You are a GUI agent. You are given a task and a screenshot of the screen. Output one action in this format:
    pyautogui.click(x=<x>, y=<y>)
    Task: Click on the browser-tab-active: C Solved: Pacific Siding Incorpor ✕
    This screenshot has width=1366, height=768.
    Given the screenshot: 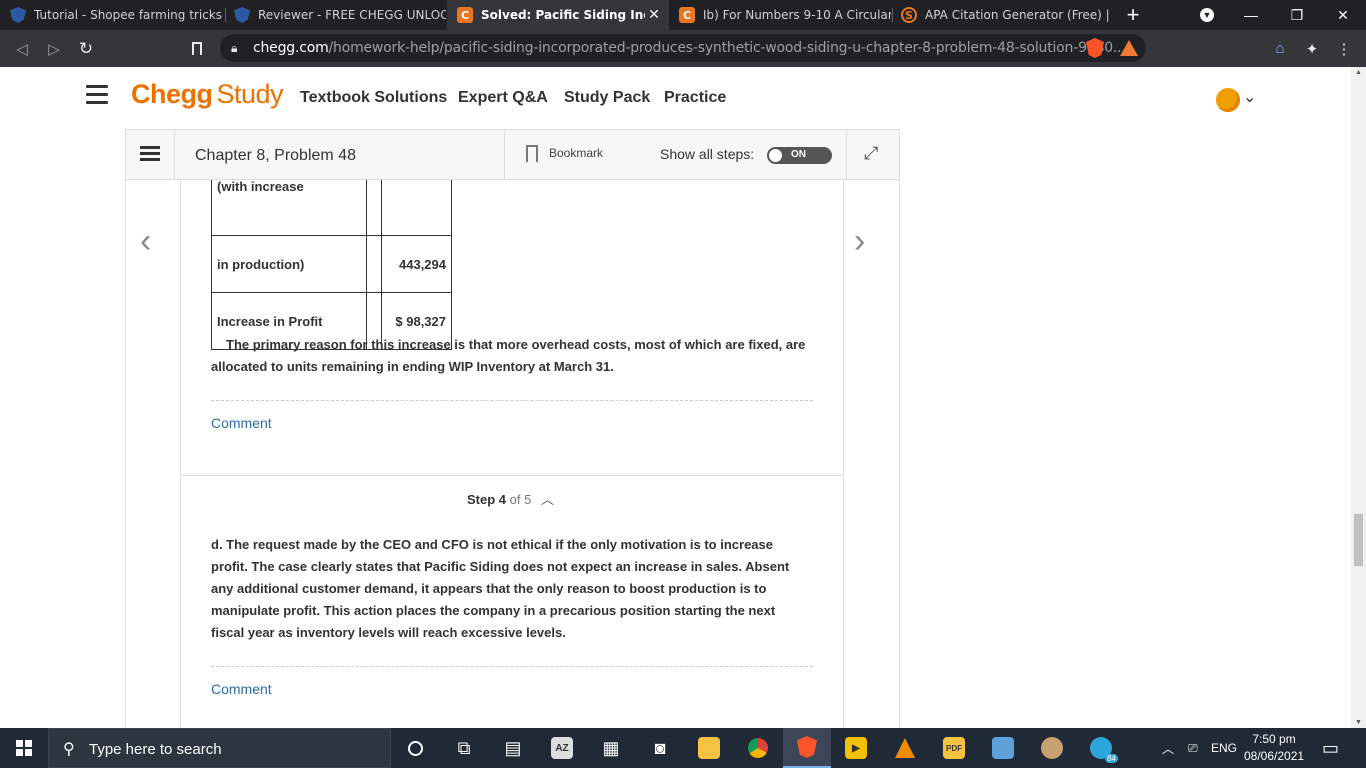 What is the action you would take?
    pyautogui.click(x=558, y=15)
    